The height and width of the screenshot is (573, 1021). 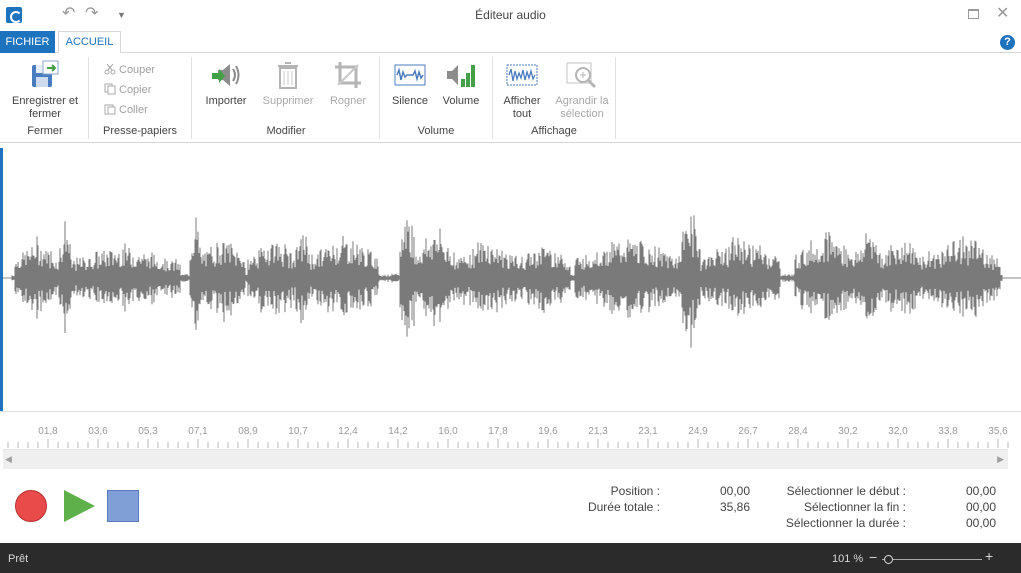 What do you see at coordinates (27, 42) in the screenshot?
I see `tab-fichier: FICHIER` at bounding box center [27, 42].